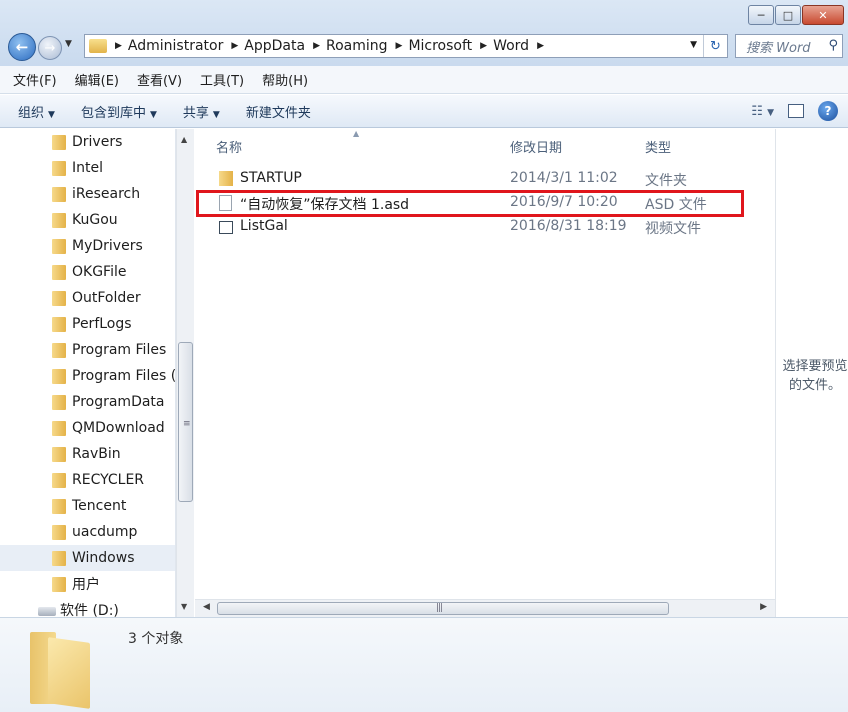 This screenshot has width=848, height=712. I want to click on sidebar-item-programdata: ProgramData, so click(87, 402).